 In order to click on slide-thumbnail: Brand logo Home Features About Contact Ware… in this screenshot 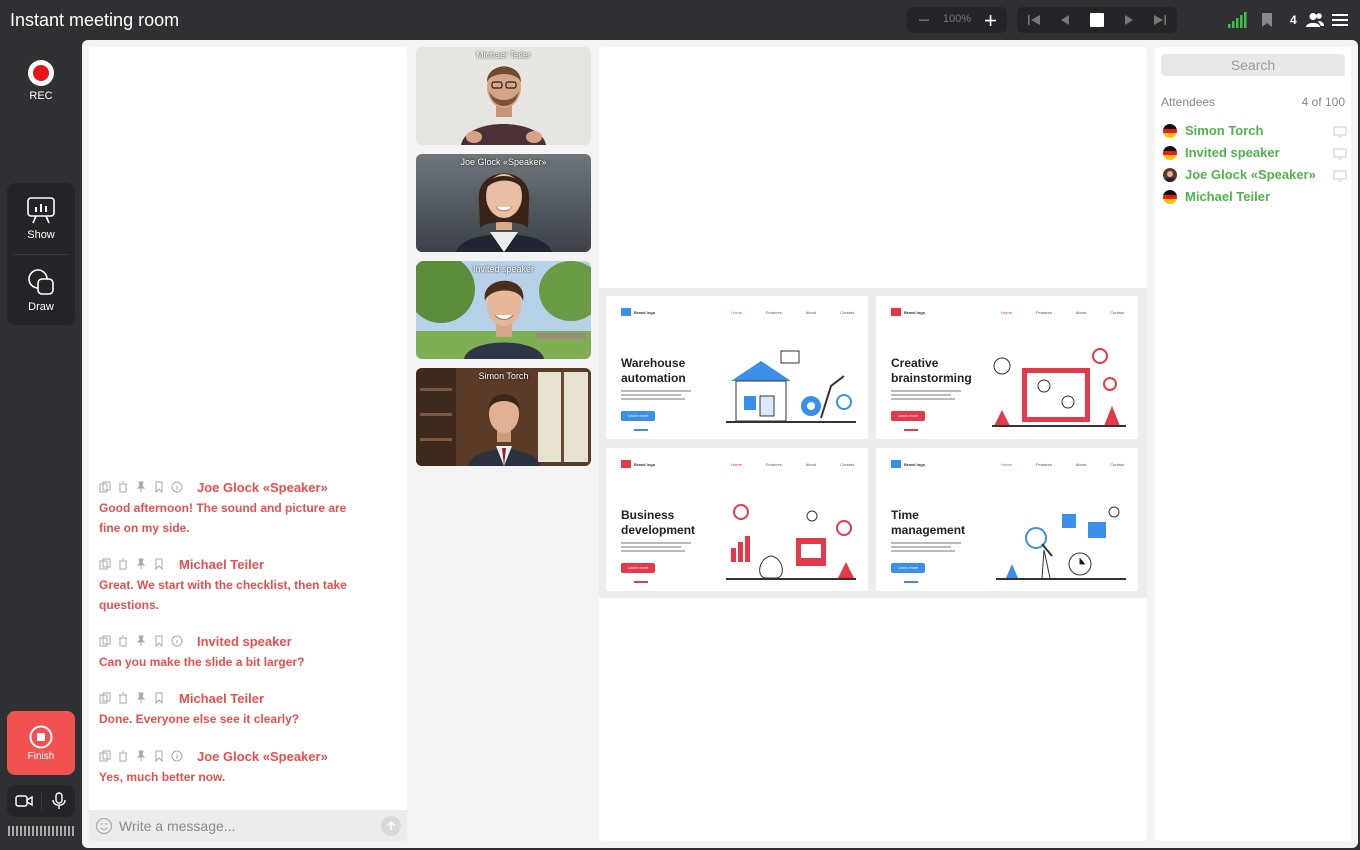, I will do `click(737, 367)`.